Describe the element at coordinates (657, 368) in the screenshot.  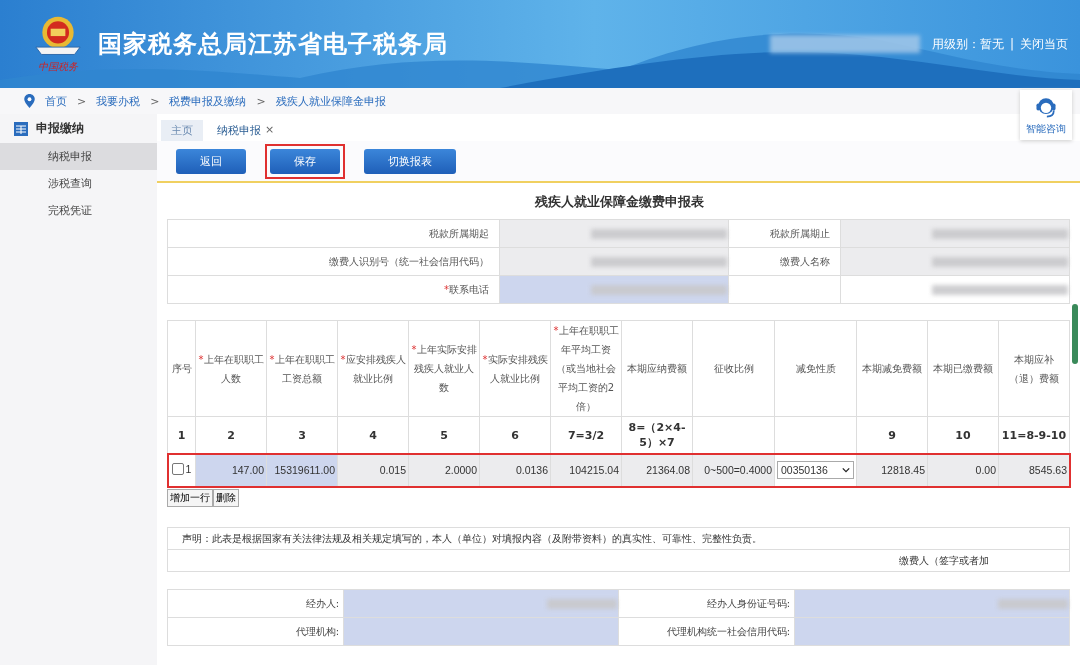
I see `column-header: 本期应纳费额` at that location.